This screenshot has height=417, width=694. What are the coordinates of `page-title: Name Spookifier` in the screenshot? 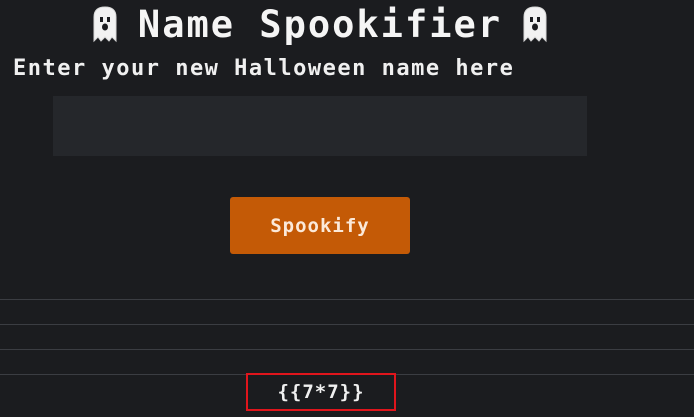 It's located at (320, 24).